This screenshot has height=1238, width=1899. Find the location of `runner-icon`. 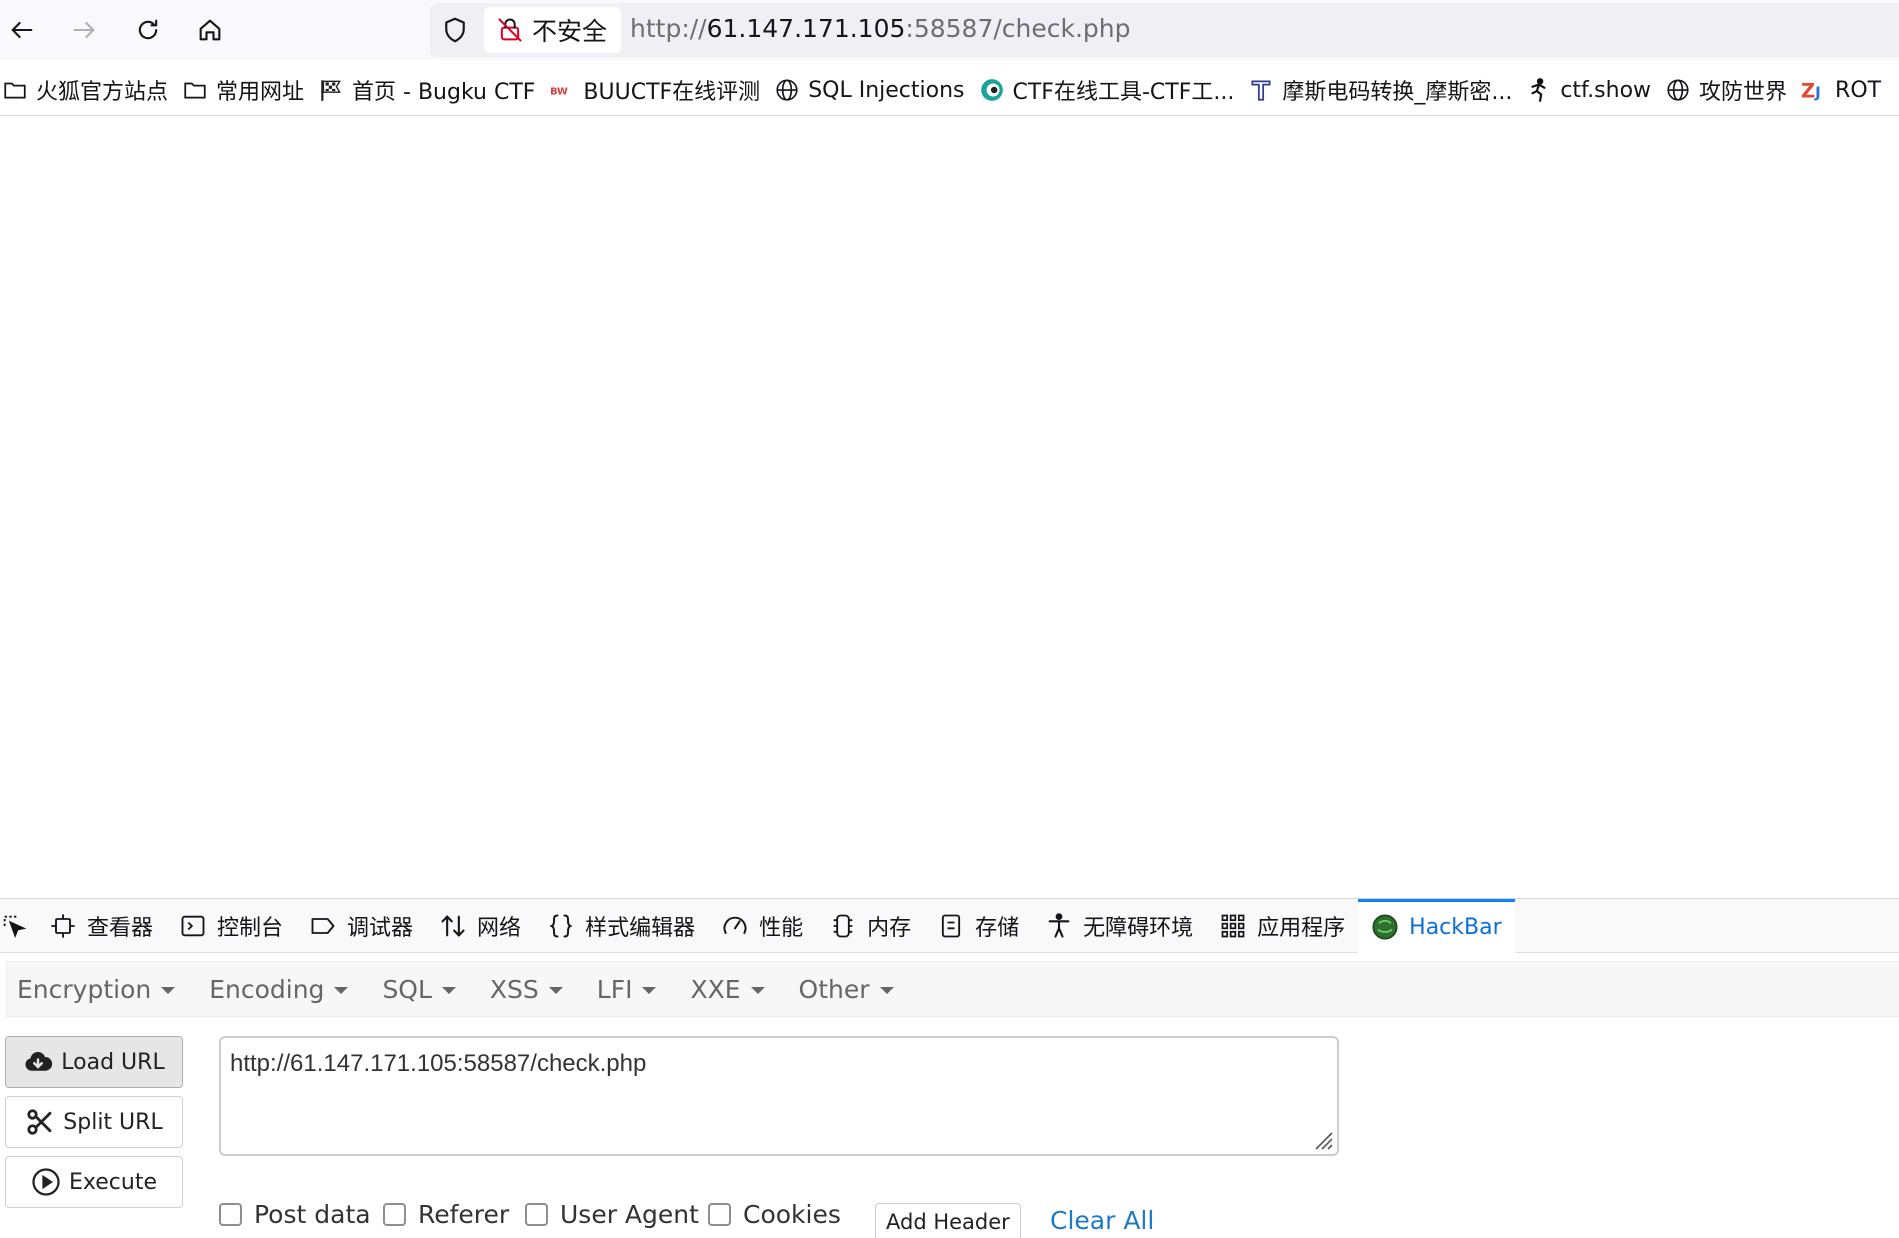

runner-icon is located at coordinates (1538, 90).